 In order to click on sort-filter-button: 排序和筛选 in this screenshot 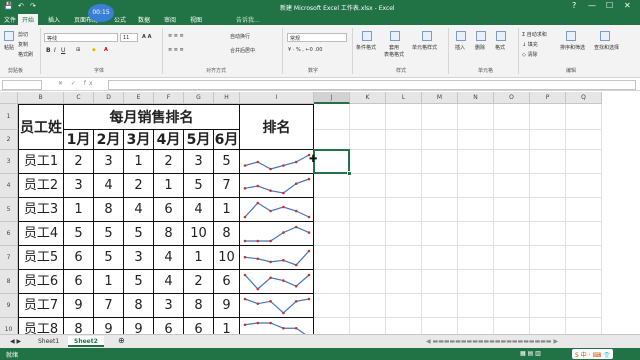, I will do `click(572, 47)`.